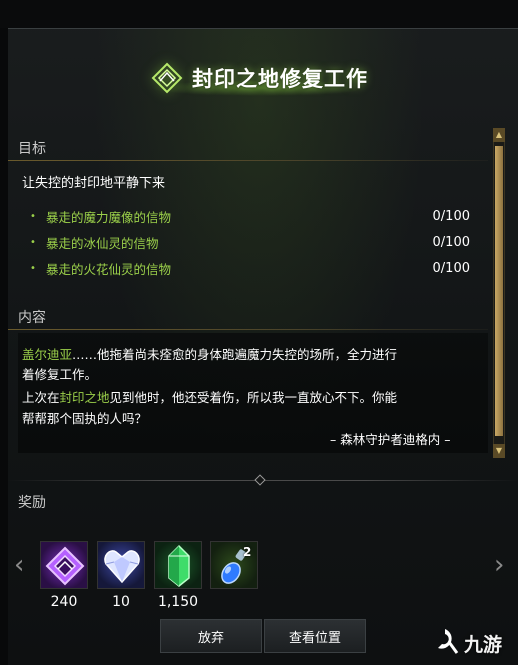 Image resolution: width=518 pixels, height=665 pixels. Describe the element at coordinates (32, 318) in the screenshot. I see `content-header: 内容` at that location.